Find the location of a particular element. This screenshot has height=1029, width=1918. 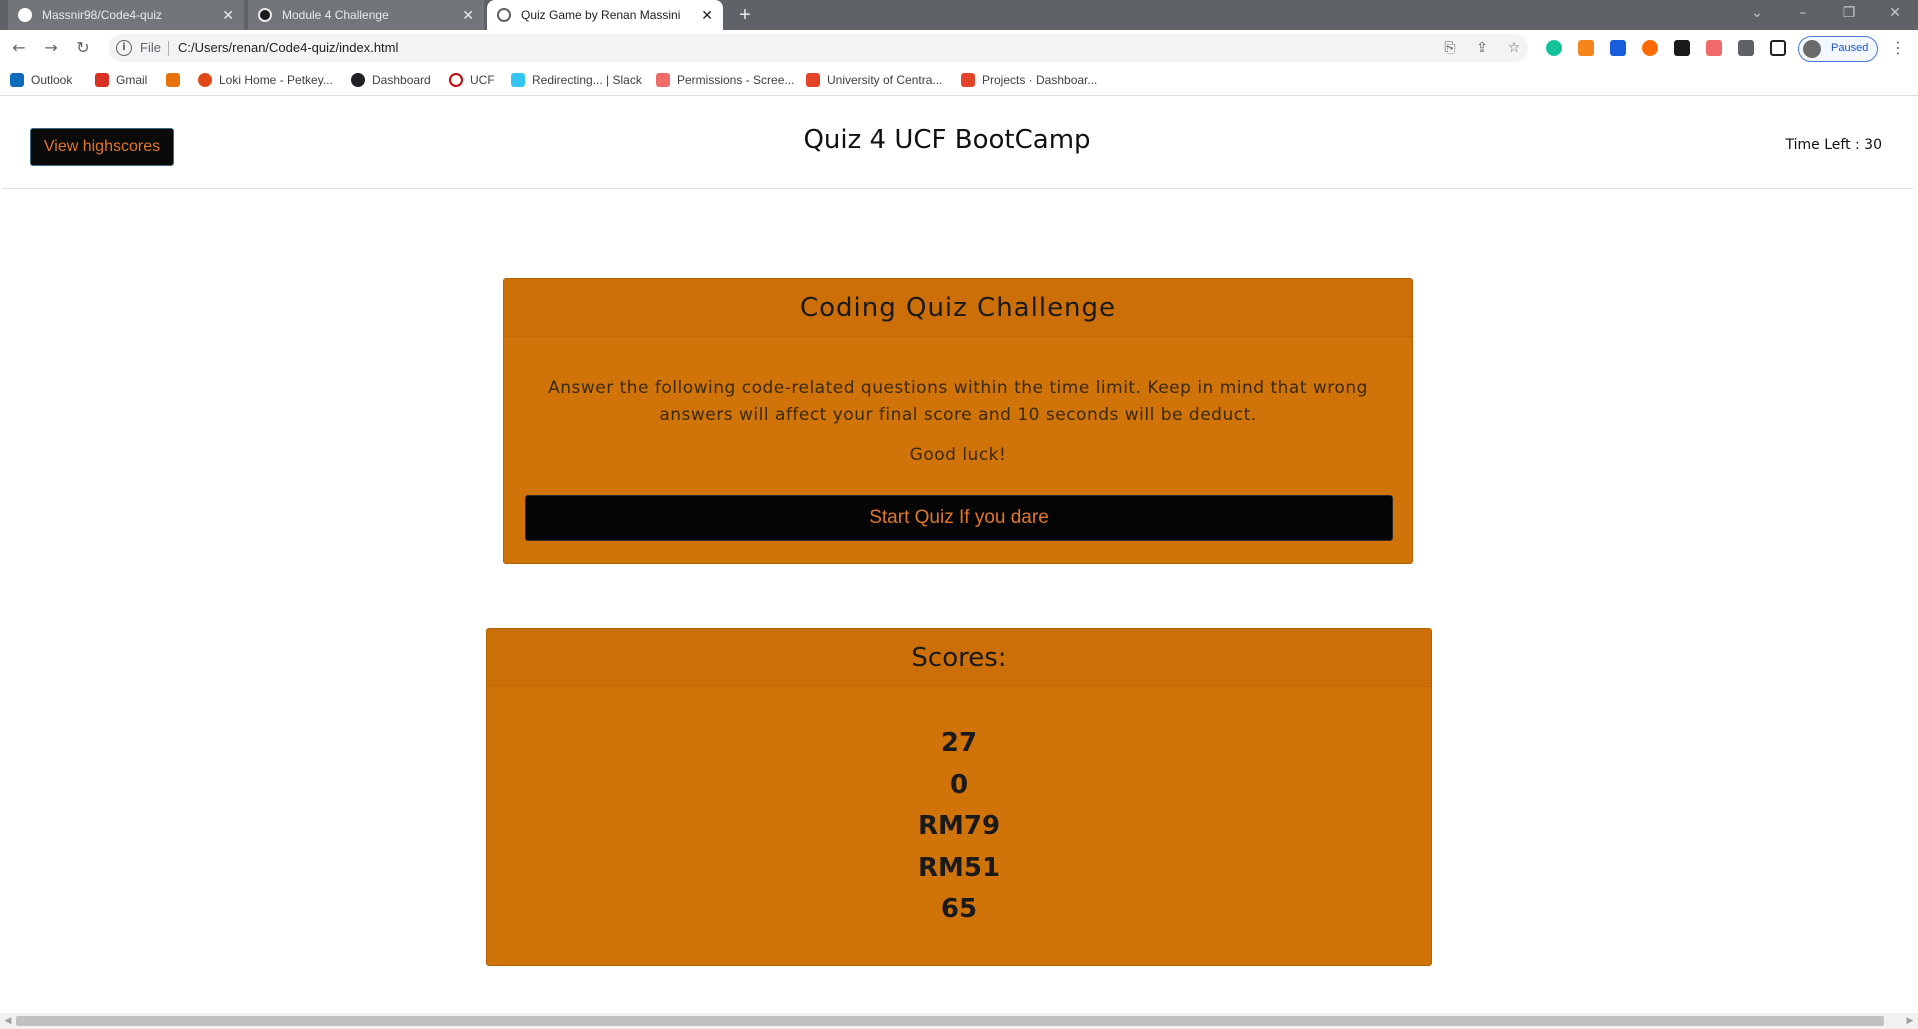

tab-title: Massnir98/Code4-quiz is located at coordinates (102, 15).